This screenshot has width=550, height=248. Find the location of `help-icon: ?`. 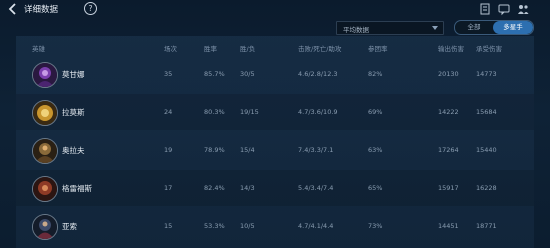

help-icon: ? is located at coordinates (90, 8).